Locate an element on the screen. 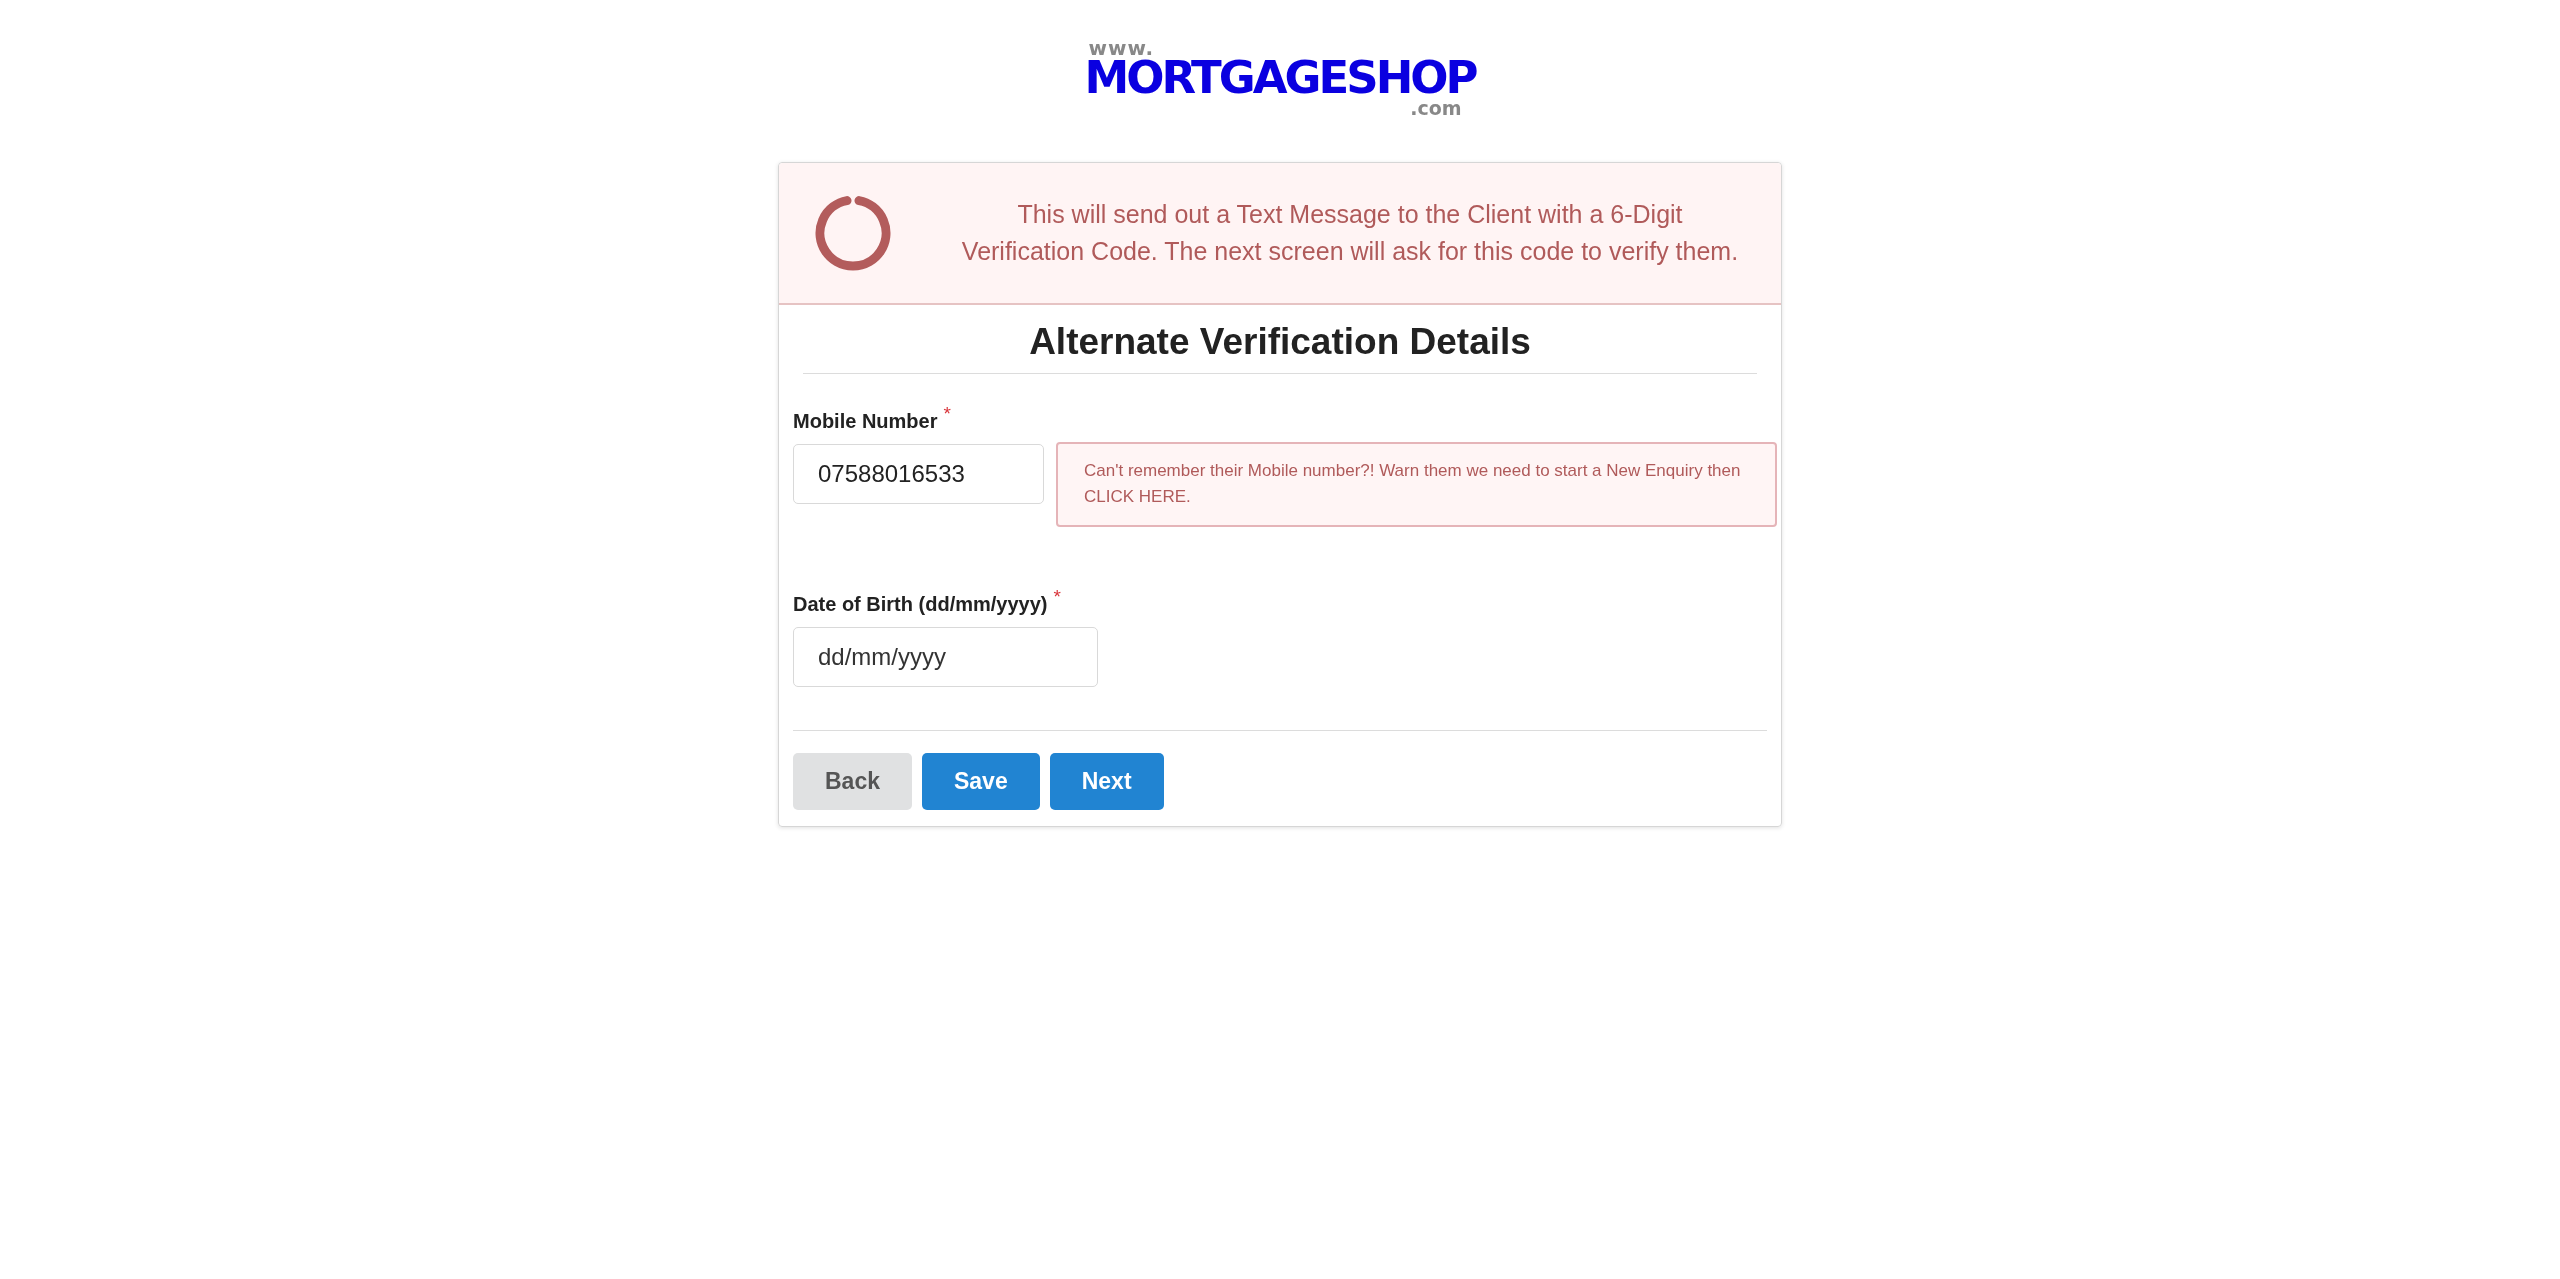 Image resolution: width=2560 pixels, height=1279 pixels. logo-wordmark: MORTGAGESHOP is located at coordinates (1280, 78).